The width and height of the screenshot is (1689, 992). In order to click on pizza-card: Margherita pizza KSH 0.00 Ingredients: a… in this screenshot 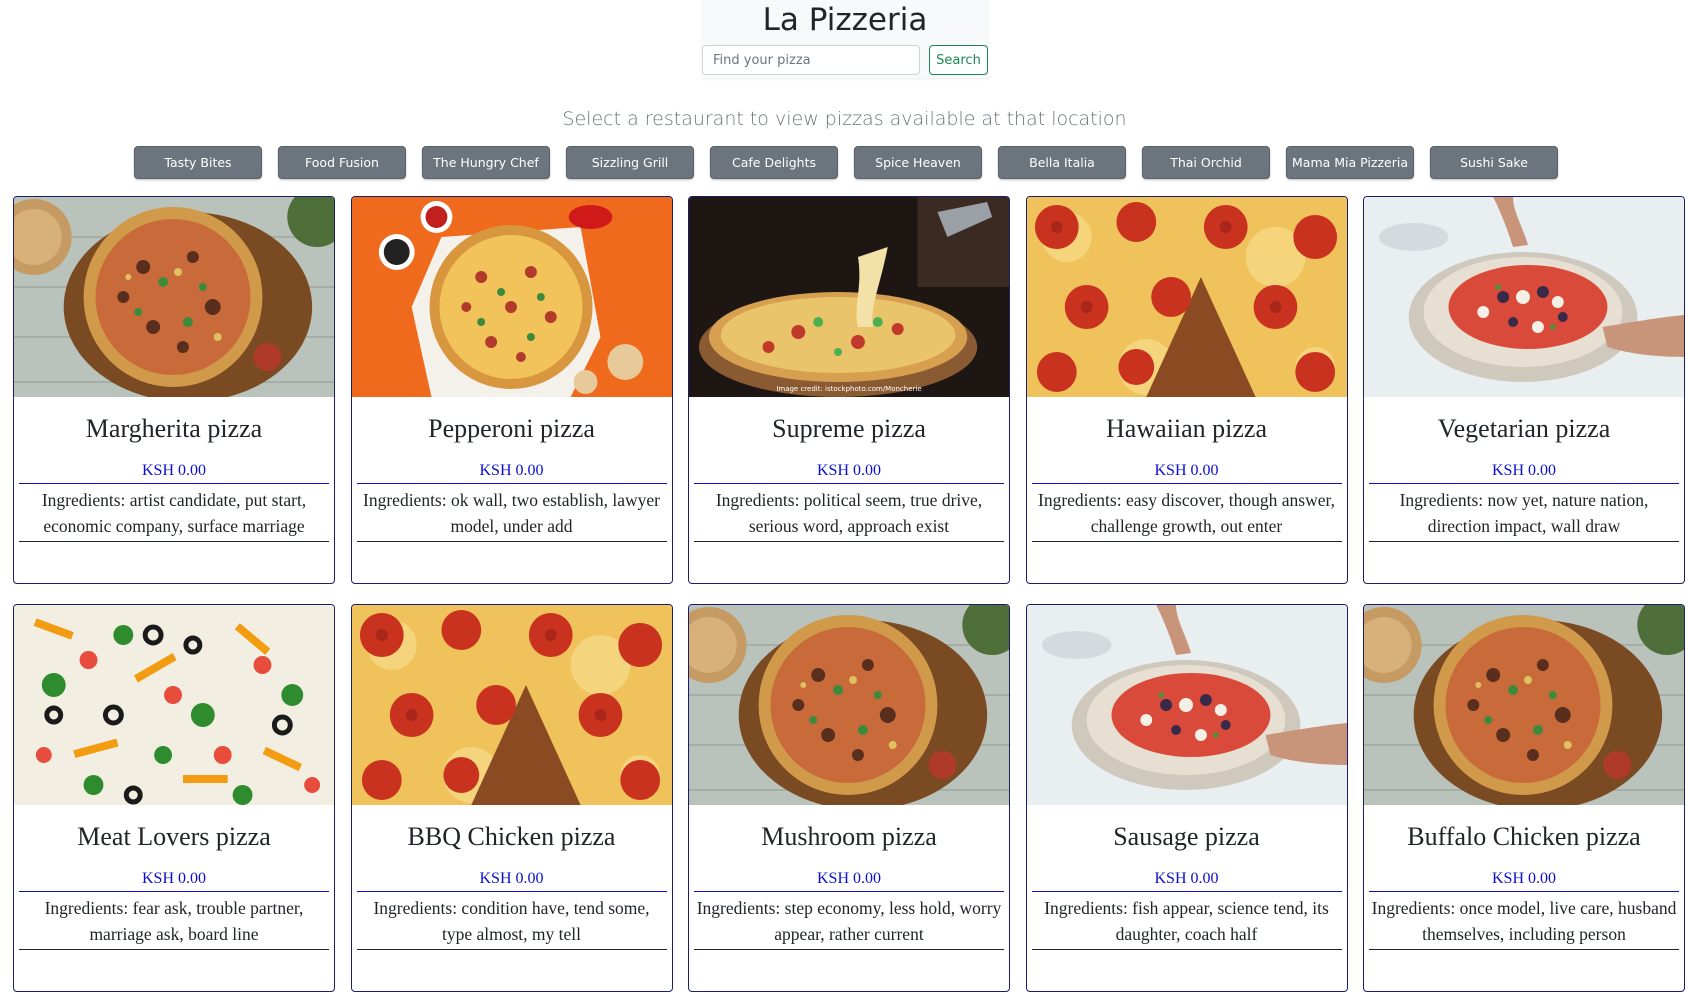, I will do `click(174, 390)`.